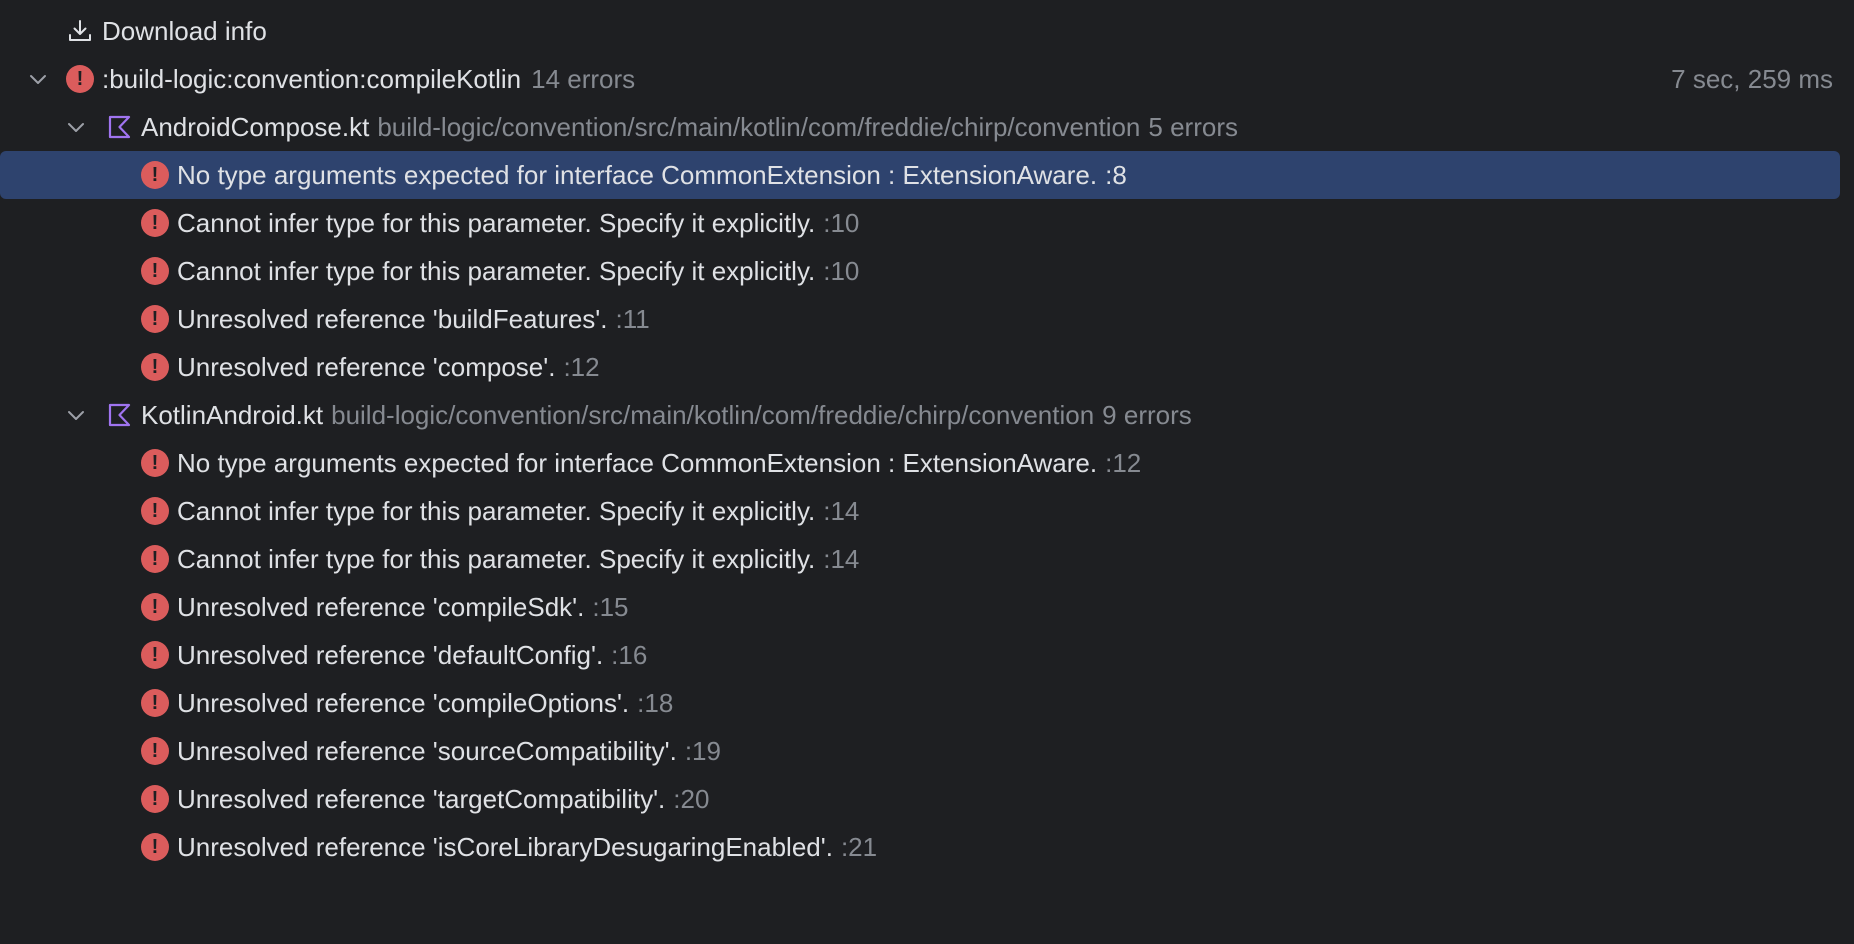 This screenshot has height=944, width=1854. Describe the element at coordinates (80, 31) in the screenshot. I see `download-icon` at that location.